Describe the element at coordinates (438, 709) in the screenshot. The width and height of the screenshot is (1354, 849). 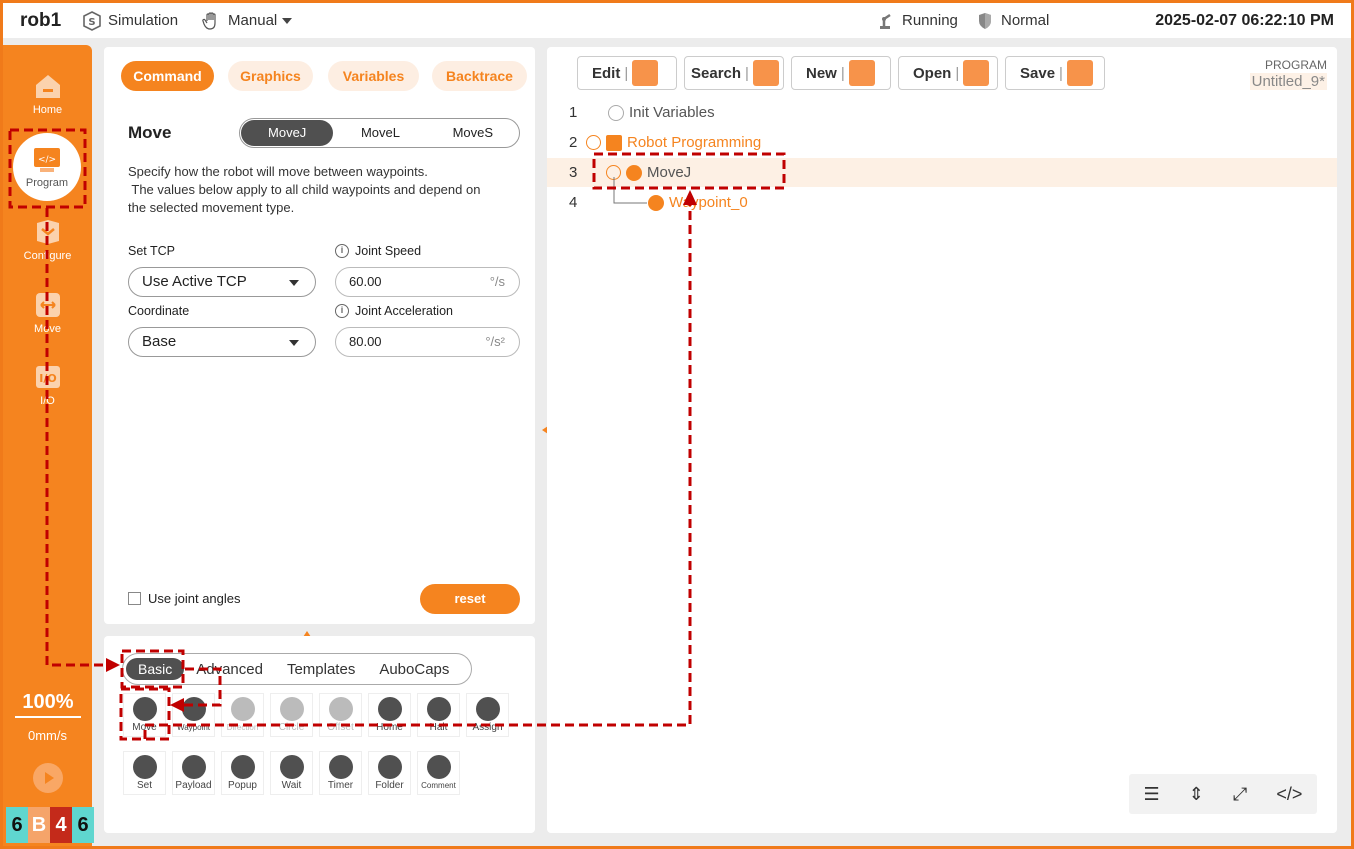
I see `halt-icon` at that location.